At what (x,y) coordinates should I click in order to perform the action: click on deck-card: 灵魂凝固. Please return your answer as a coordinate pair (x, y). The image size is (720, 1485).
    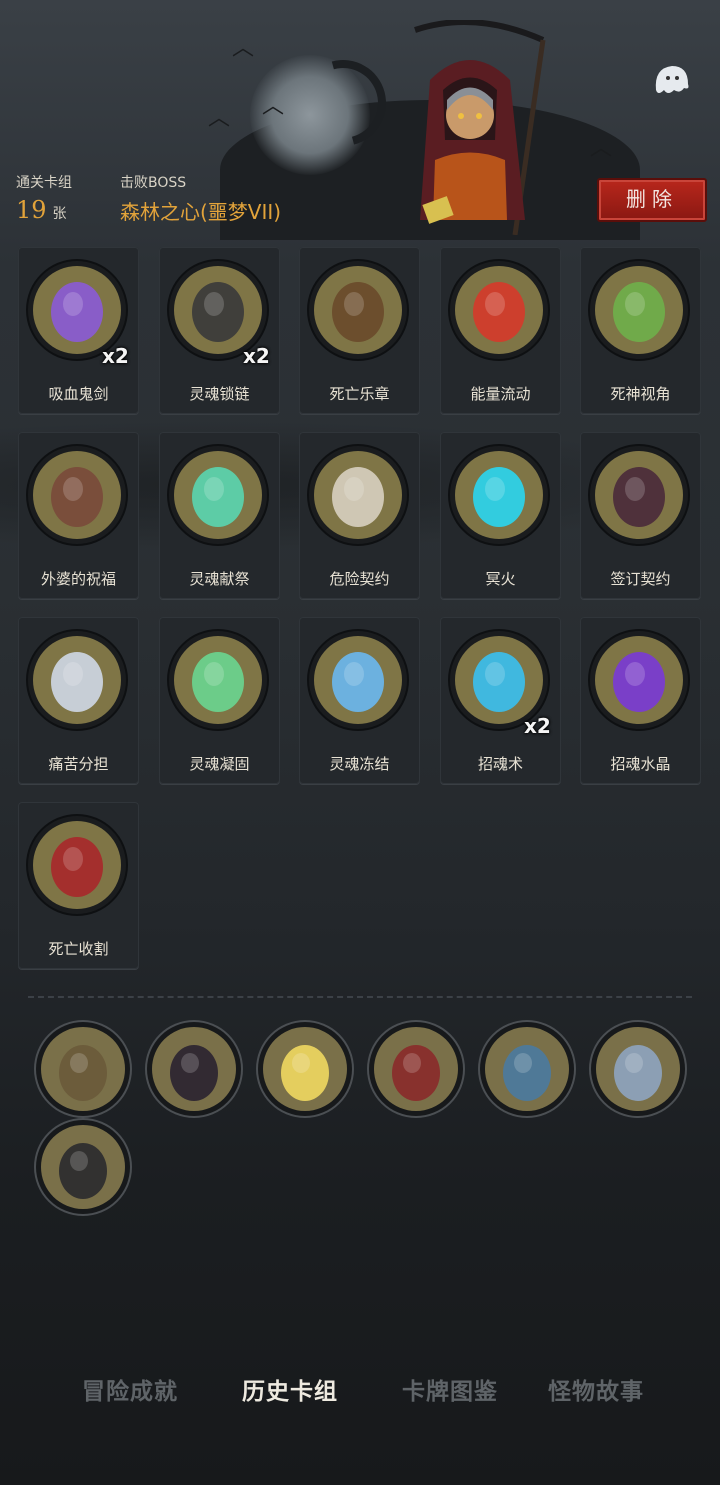
    Looking at the image, I should click on (219, 700).